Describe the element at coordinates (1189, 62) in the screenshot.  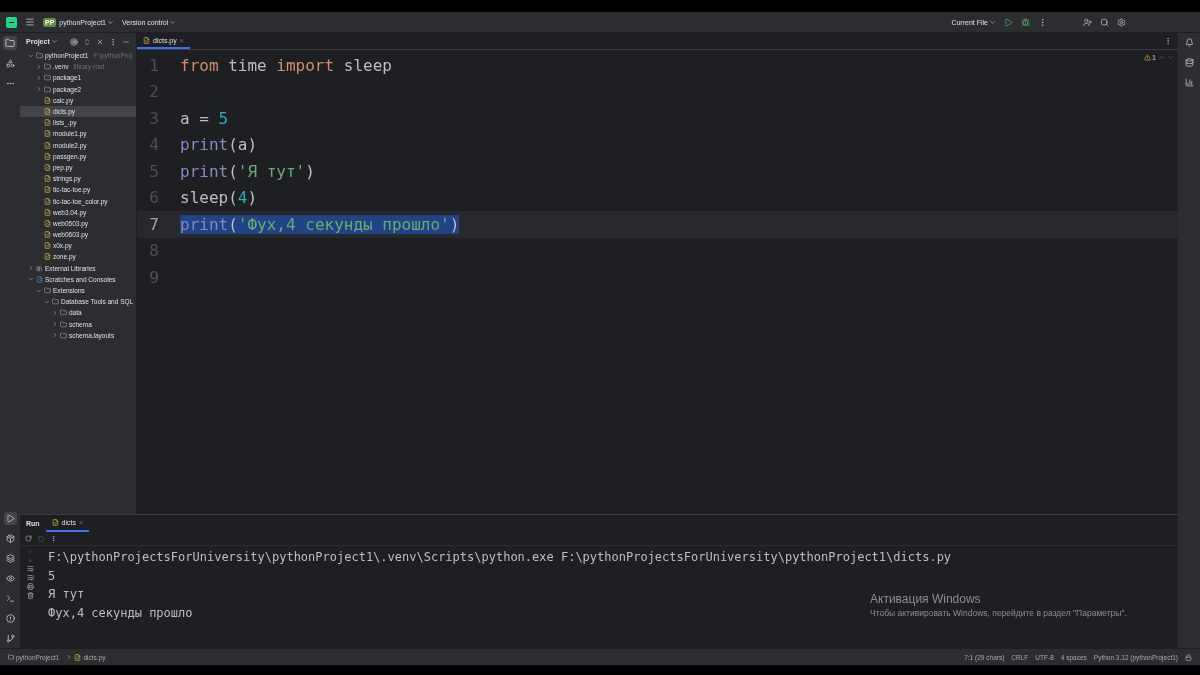
I see `database-icon` at that location.